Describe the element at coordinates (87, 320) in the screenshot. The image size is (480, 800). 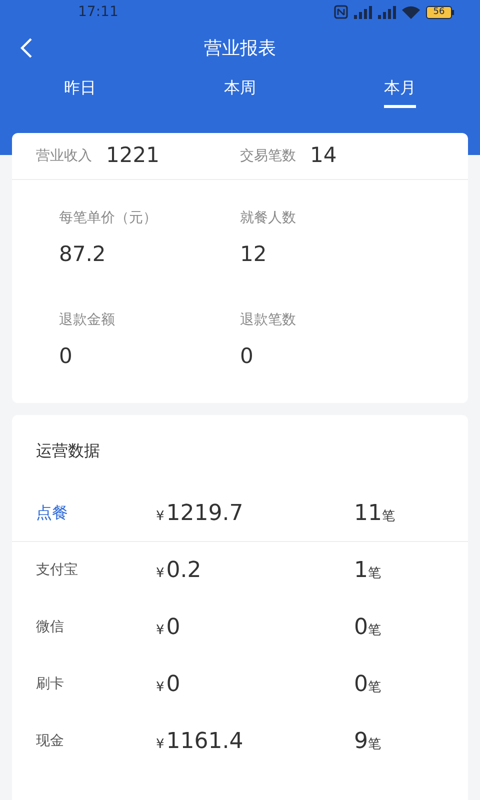
I see `stat-label: 退款金额` at that location.